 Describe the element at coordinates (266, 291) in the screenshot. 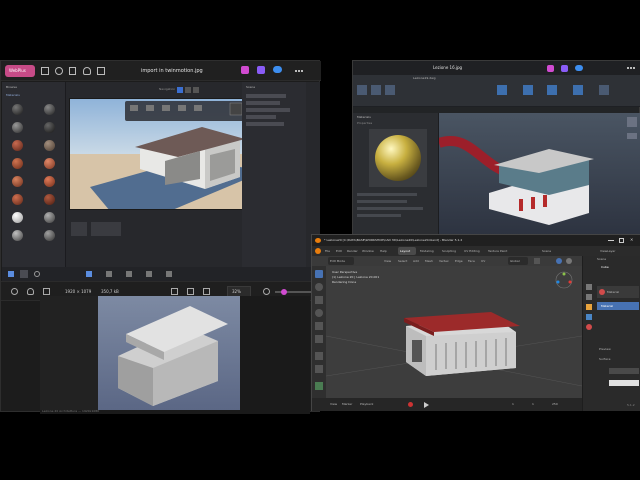

I see `zoom-out-icon` at that location.